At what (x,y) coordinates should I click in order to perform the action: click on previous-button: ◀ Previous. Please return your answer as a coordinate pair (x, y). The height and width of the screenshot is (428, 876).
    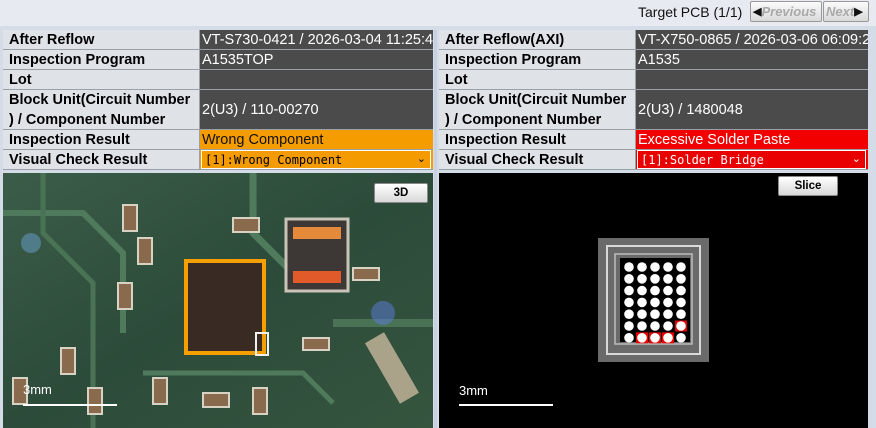
    Looking at the image, I should click on (786, 11).